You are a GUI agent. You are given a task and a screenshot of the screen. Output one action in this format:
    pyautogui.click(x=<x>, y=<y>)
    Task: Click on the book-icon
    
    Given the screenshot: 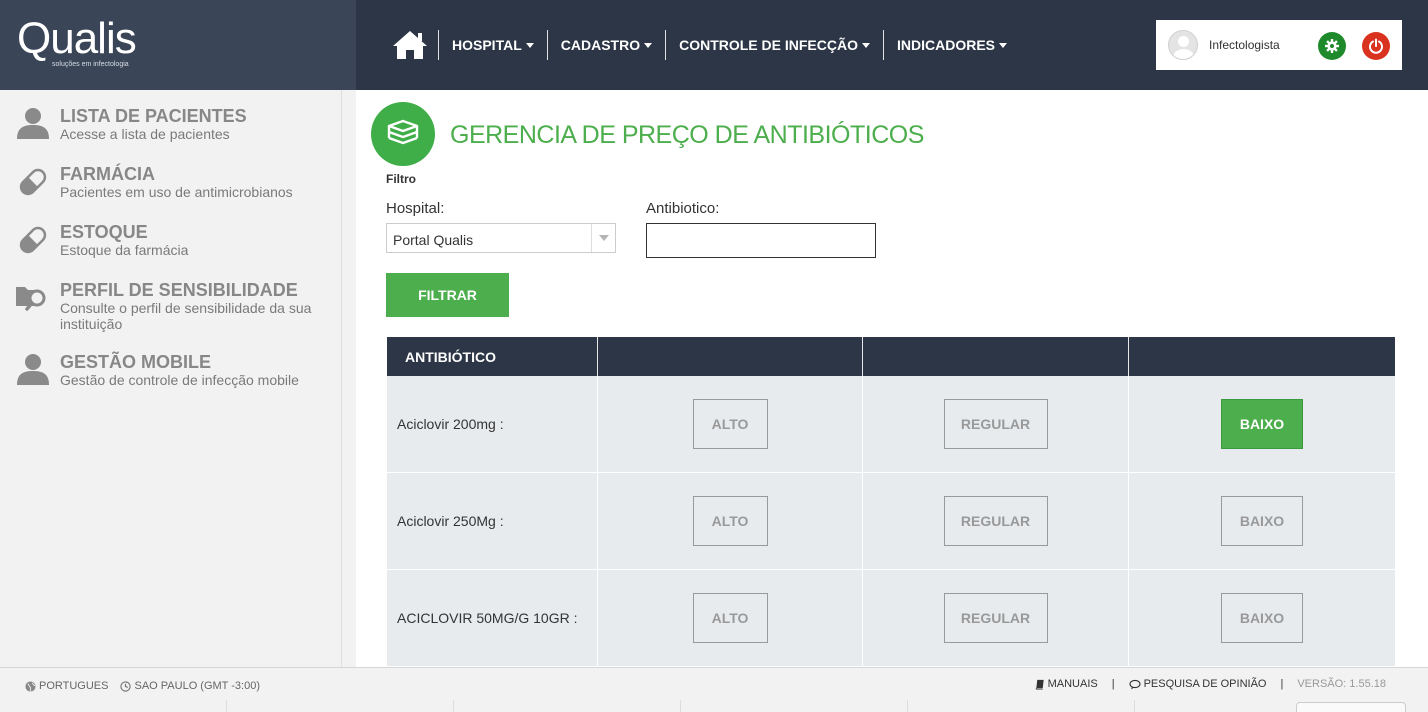 What is the action you would take?
    pyautogui.click(x=1039, y=684)
    